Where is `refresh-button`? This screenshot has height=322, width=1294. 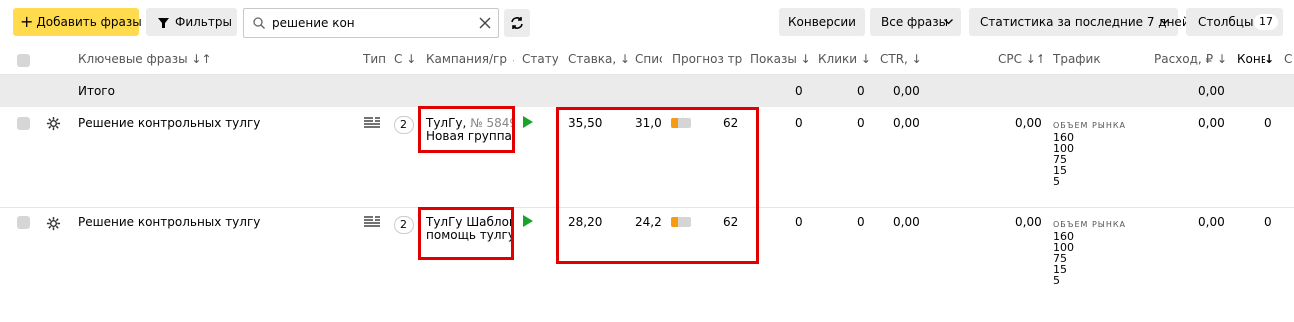 refresh-button is located at coordinates (517, 23).